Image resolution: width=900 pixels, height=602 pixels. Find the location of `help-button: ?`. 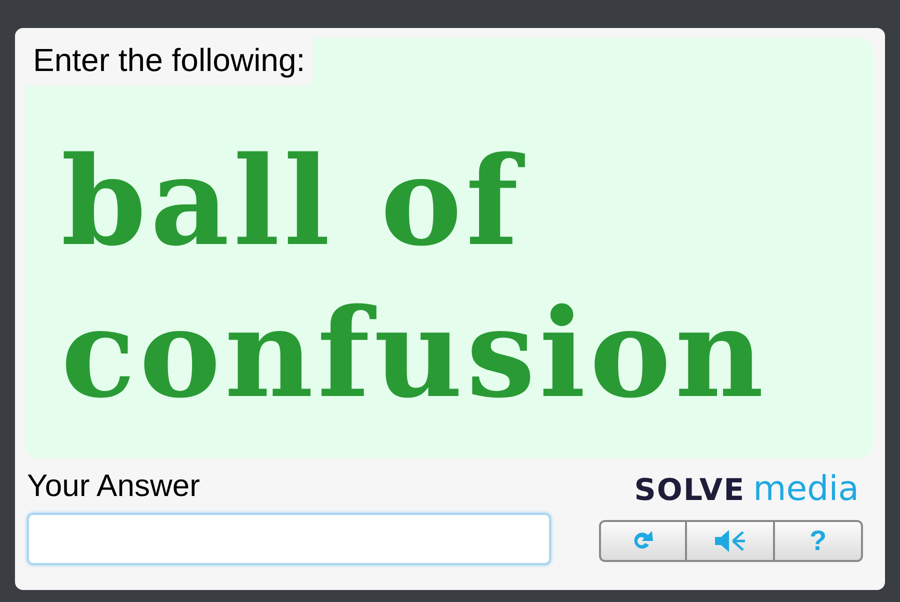

help-button: ? is located at coordinates (819, 541).